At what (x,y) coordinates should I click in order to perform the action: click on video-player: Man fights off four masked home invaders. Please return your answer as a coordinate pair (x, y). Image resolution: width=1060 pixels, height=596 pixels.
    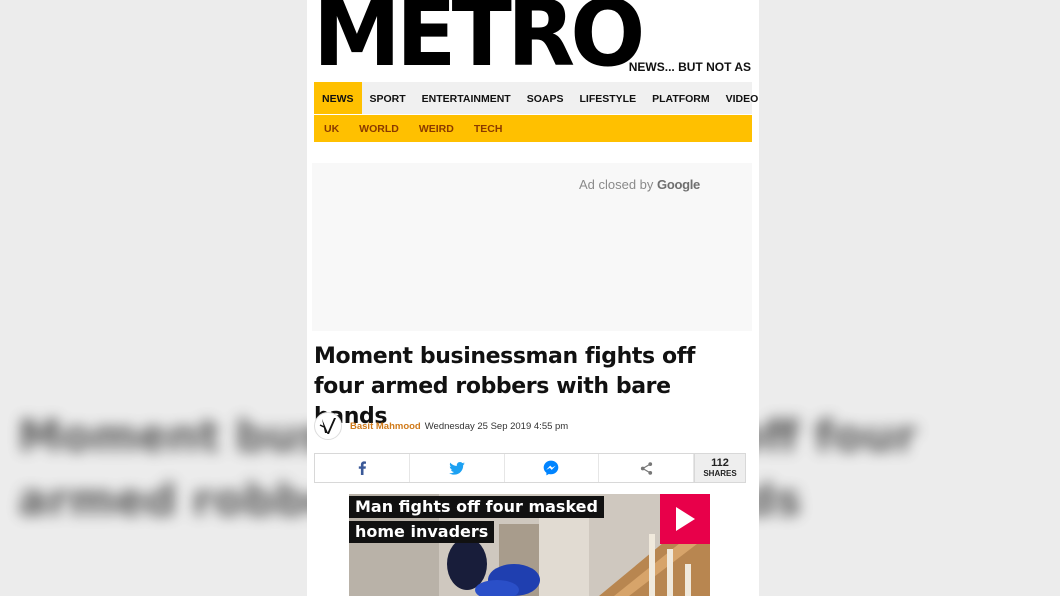
    Looking at the image, I should click on (529, 545).